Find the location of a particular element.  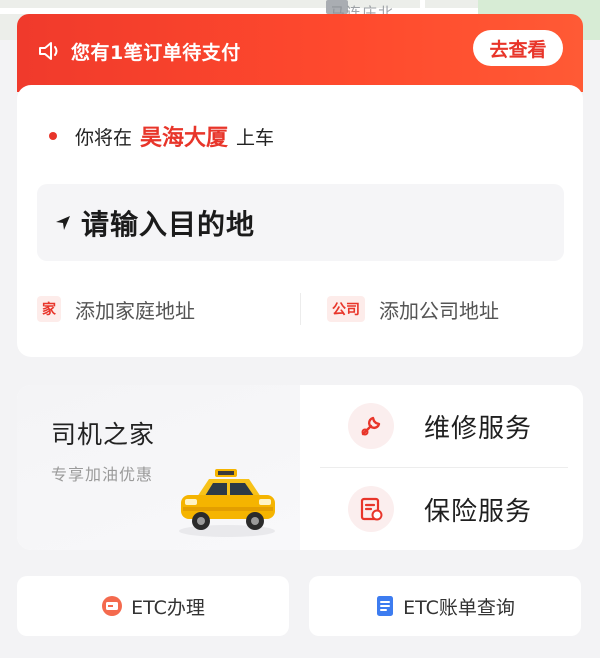

driver-home-entry: 司机之家 专享加油优惠 is located at coordinates (158, 467).